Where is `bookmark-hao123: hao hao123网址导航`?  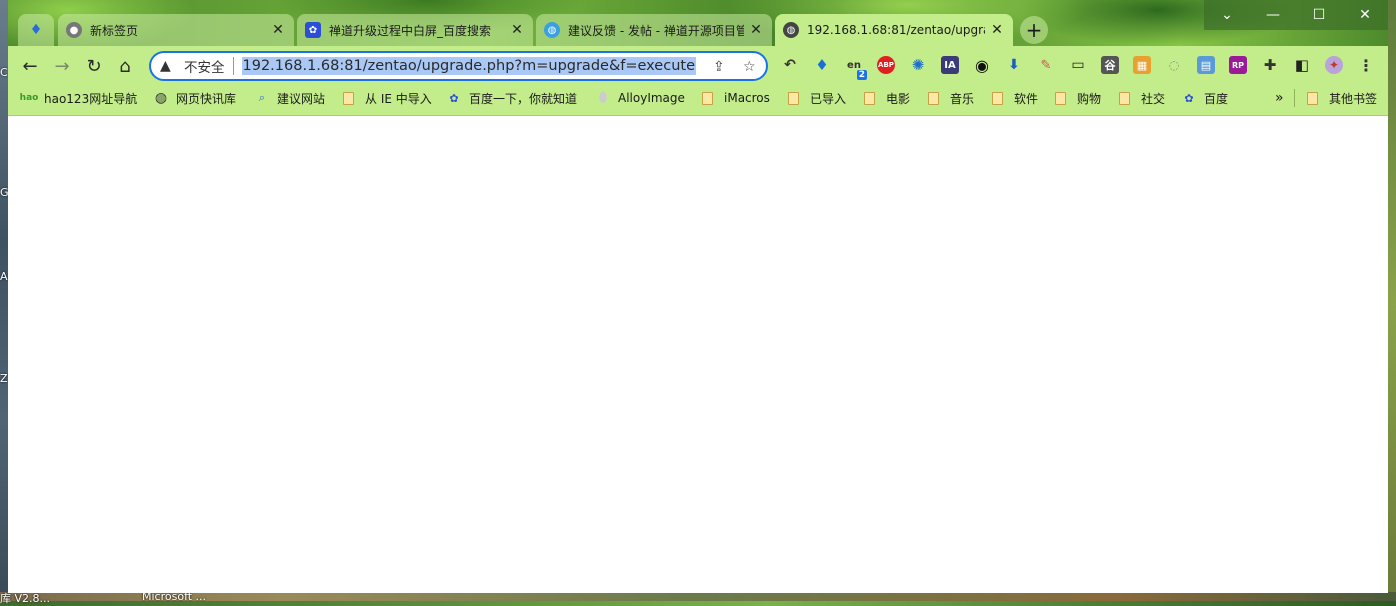
bookmark-hao123: hao hao123网址导航 is located at coordinates (79, 98).